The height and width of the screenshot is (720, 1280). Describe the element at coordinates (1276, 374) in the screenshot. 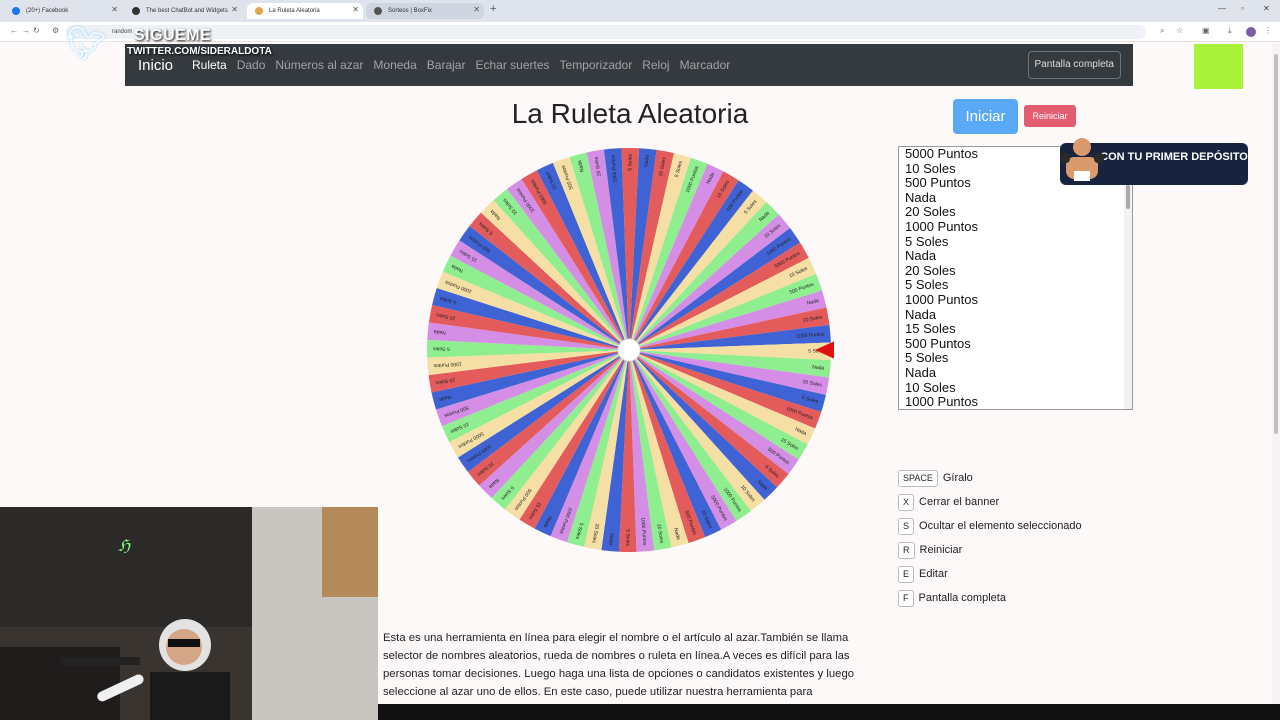

I see `page-scrollbar` at that location.